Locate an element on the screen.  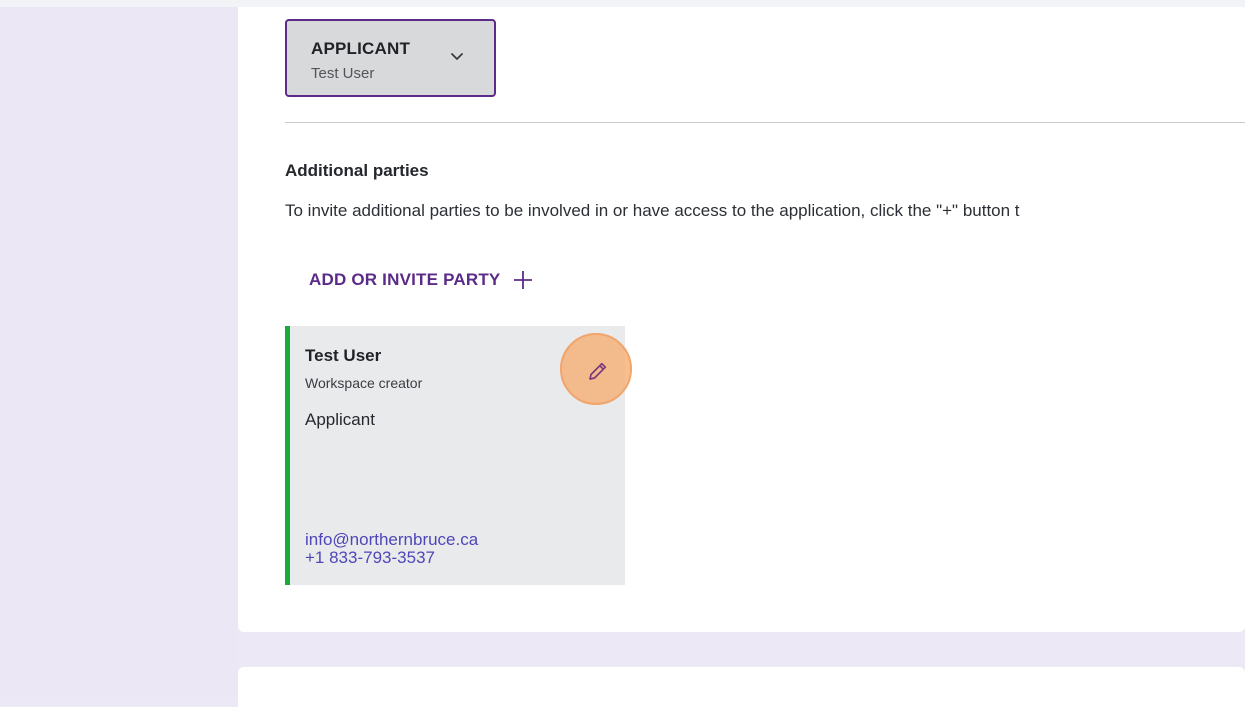
edit-party-button is located at coordinates (596, 369).